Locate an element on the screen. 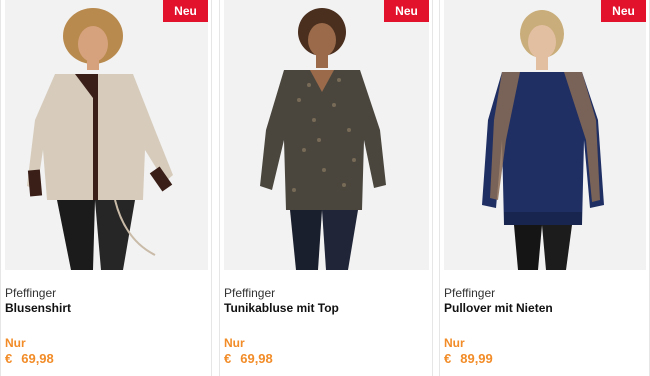  product-title: Tunikabluse mit Top is located at coordinates (281, 308).